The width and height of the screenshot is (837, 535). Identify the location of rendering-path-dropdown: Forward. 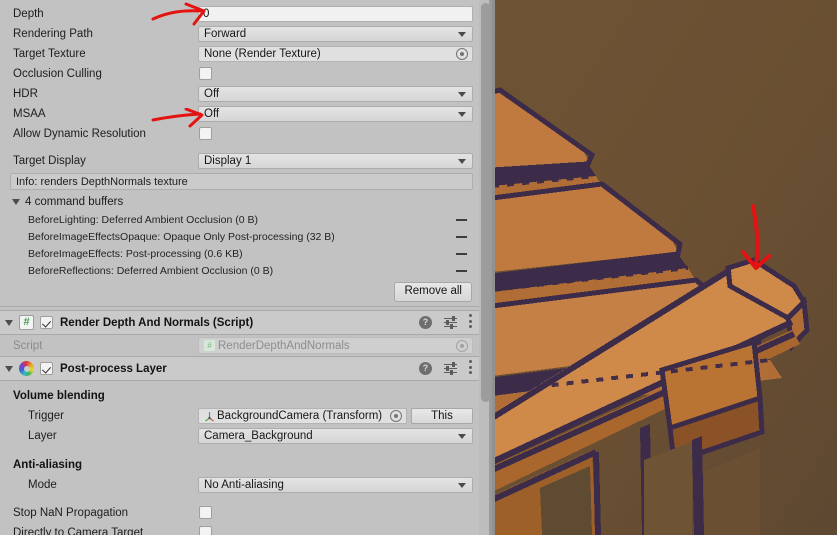
(335, 34).